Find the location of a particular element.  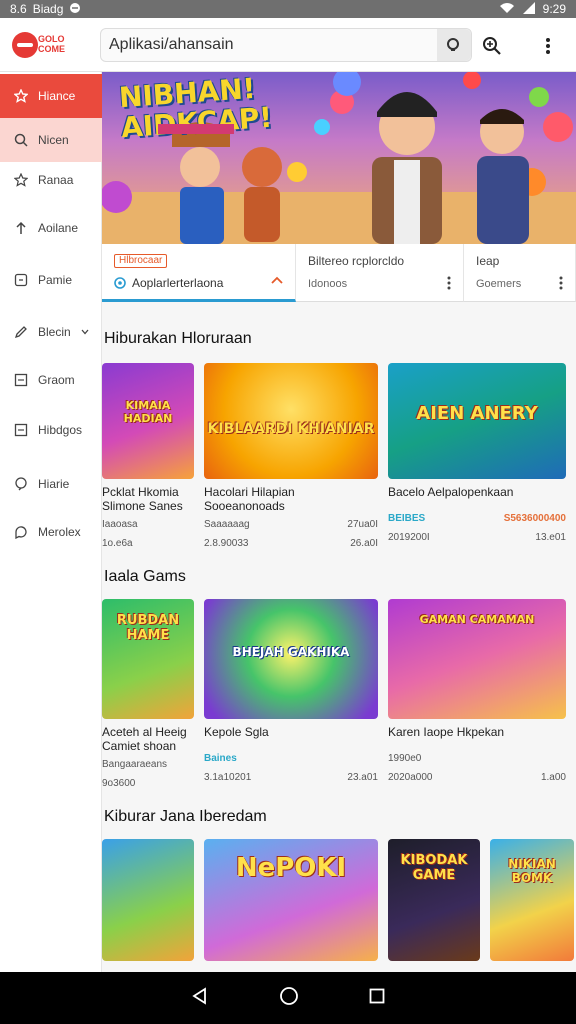

tile-browse: Biltereo rcplorcldo Idonoos is located at coordinates (380, 273).